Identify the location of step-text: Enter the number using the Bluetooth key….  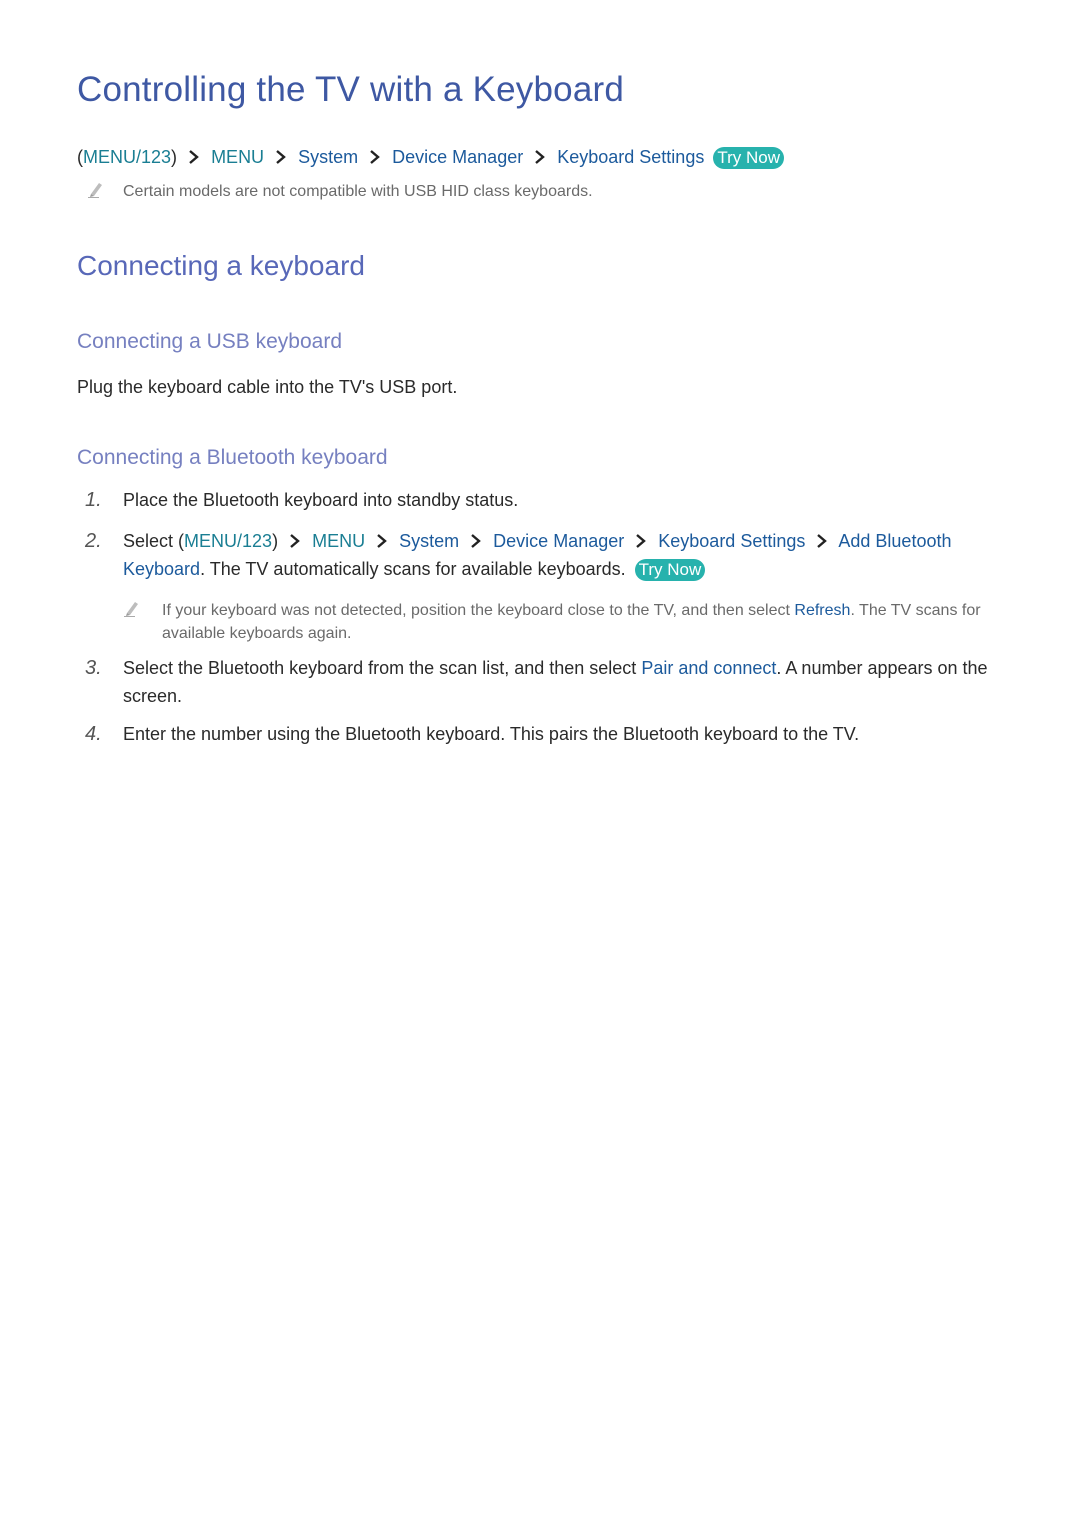
(491, 734).